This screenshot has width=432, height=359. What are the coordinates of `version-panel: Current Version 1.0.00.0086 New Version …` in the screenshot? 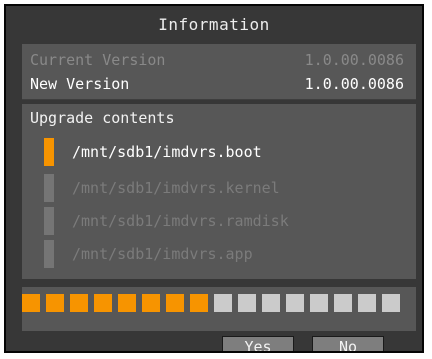 It's located at (219, 72).